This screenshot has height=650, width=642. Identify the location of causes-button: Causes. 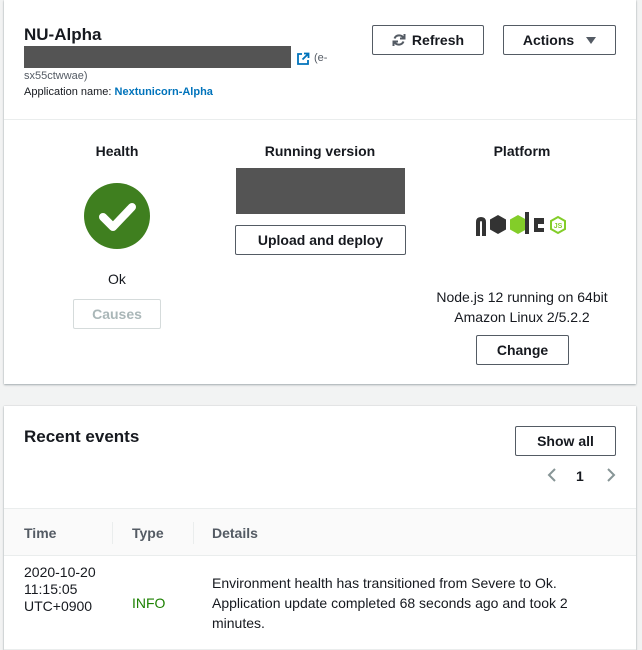
(117, 314).